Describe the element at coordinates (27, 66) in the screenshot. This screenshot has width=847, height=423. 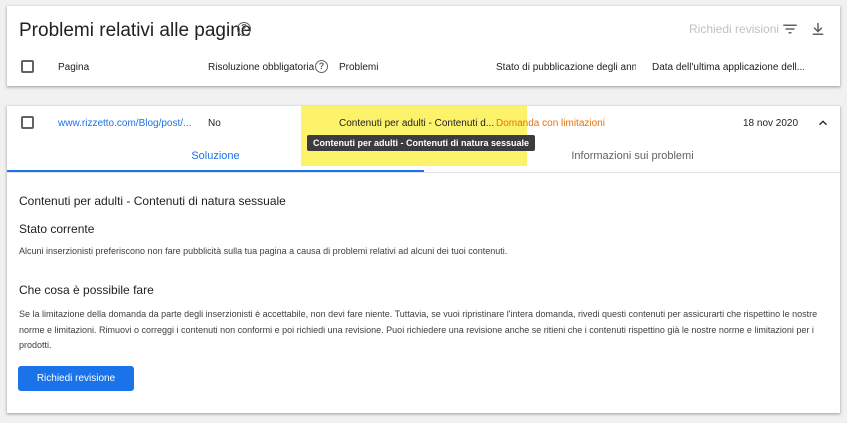
I see `select-all-checkbox` at that location.